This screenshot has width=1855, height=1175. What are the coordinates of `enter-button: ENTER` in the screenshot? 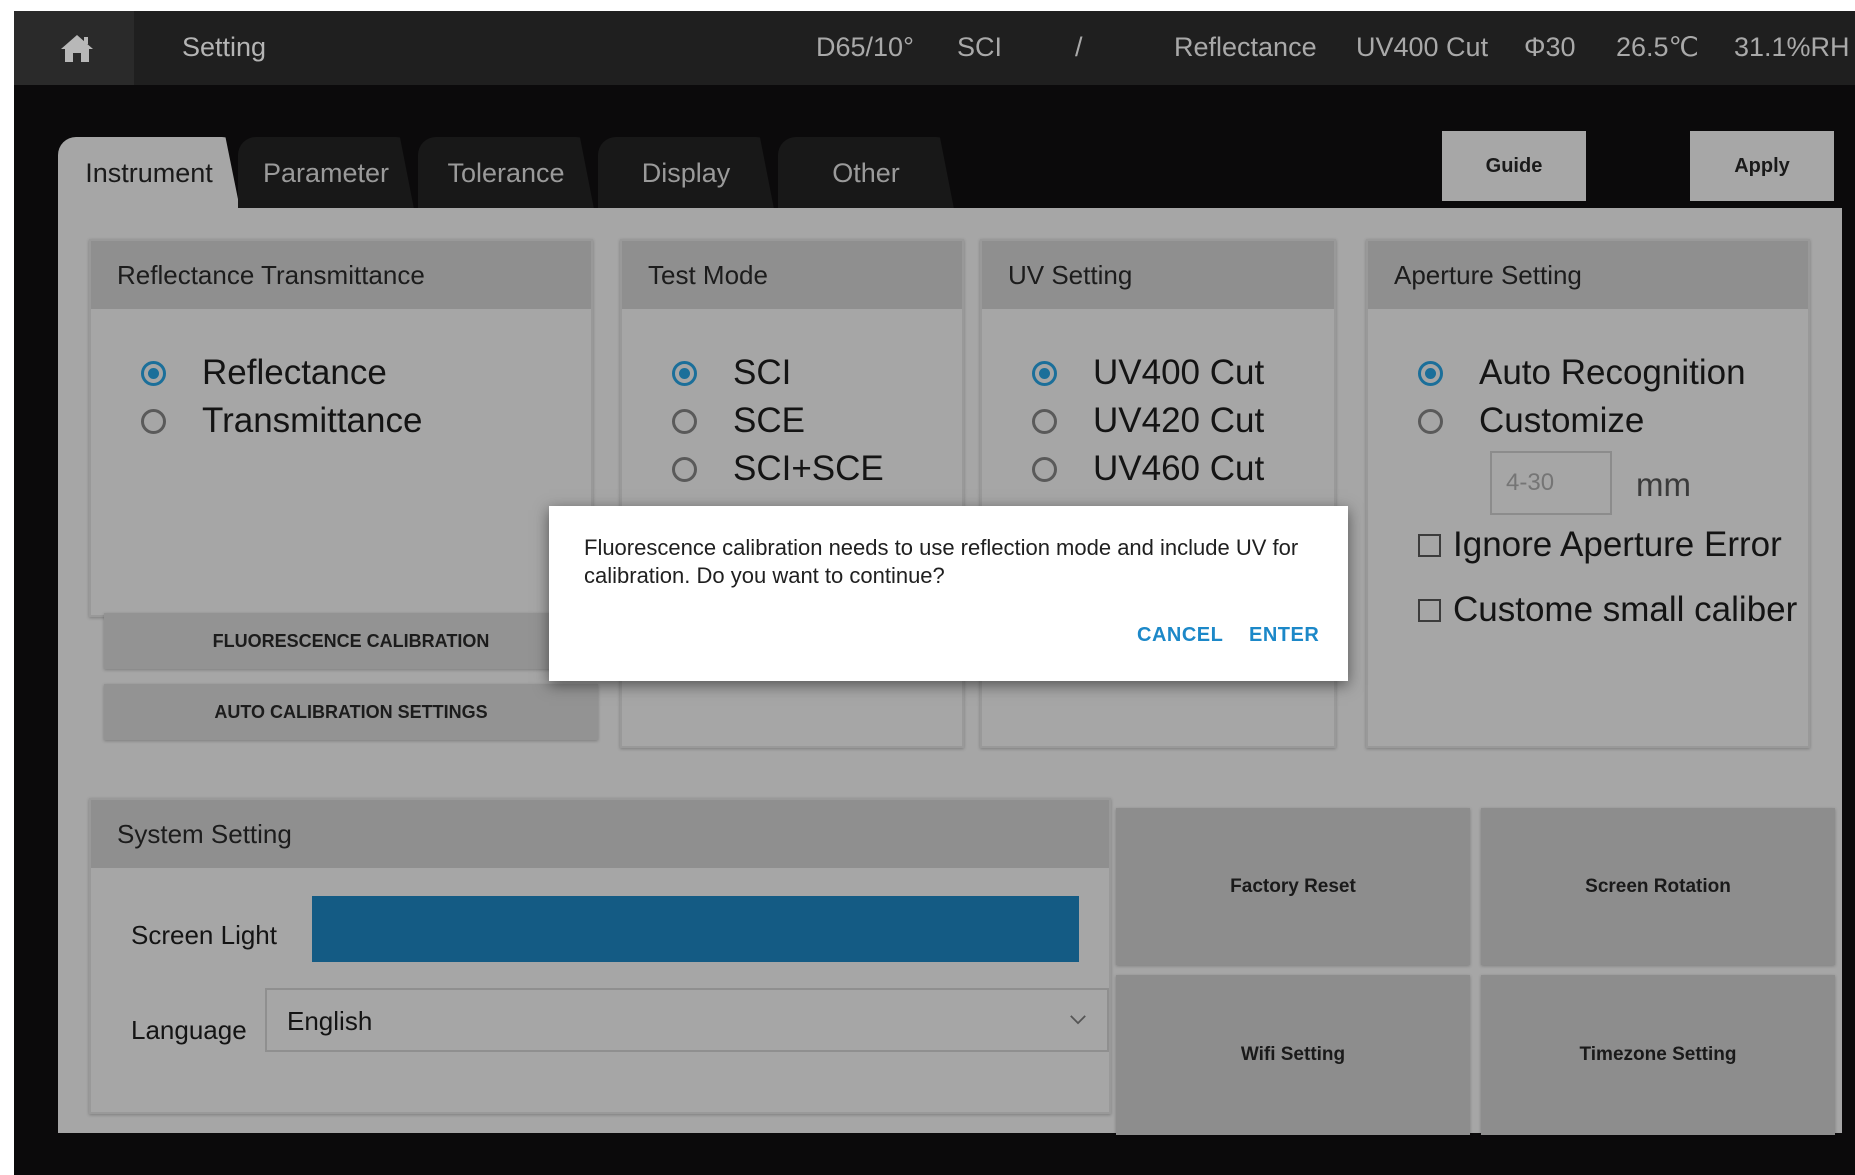 It's located at (1284, 635).